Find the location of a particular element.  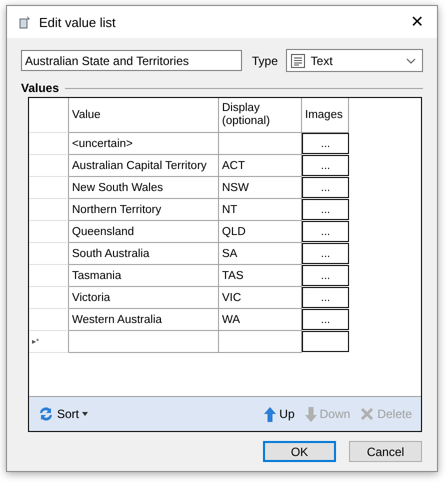

image-browse-button is located at coordinates (325, 341).